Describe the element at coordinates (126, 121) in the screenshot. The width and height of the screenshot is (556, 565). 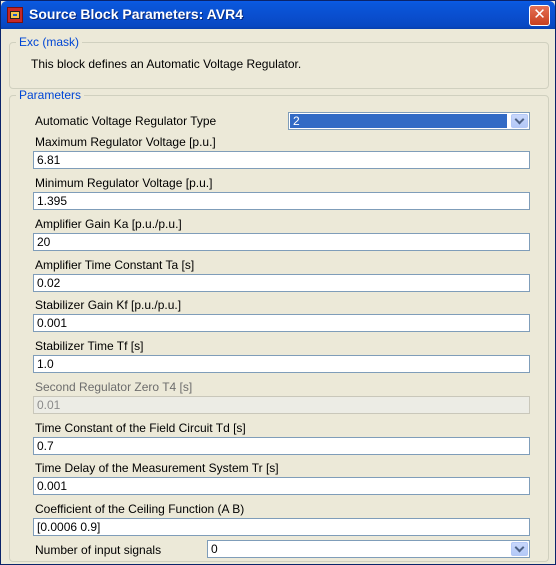
I see `regulator-type-label: Automatic Voltage Regulator Type` at that location.